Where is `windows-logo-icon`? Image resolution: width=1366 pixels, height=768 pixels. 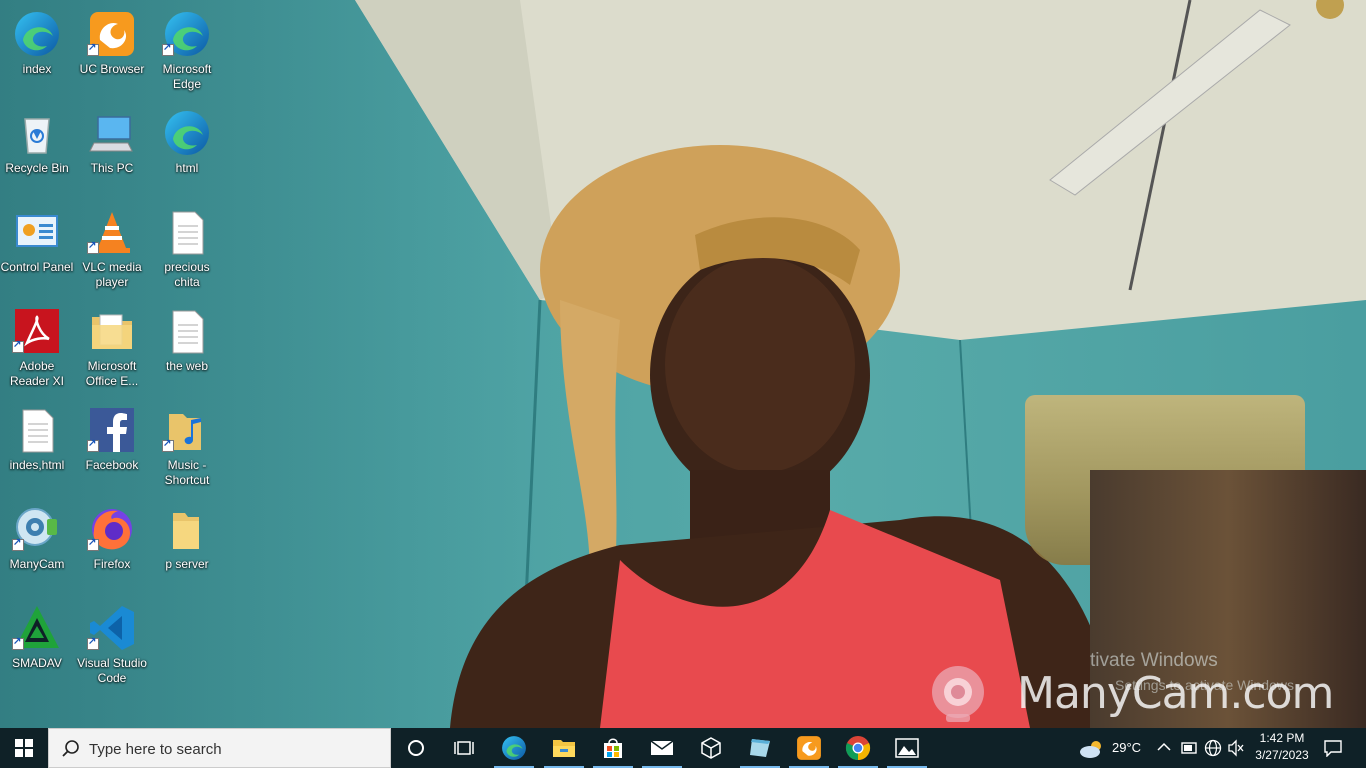
windows-logo-icon is located at coordinates (24, 748).